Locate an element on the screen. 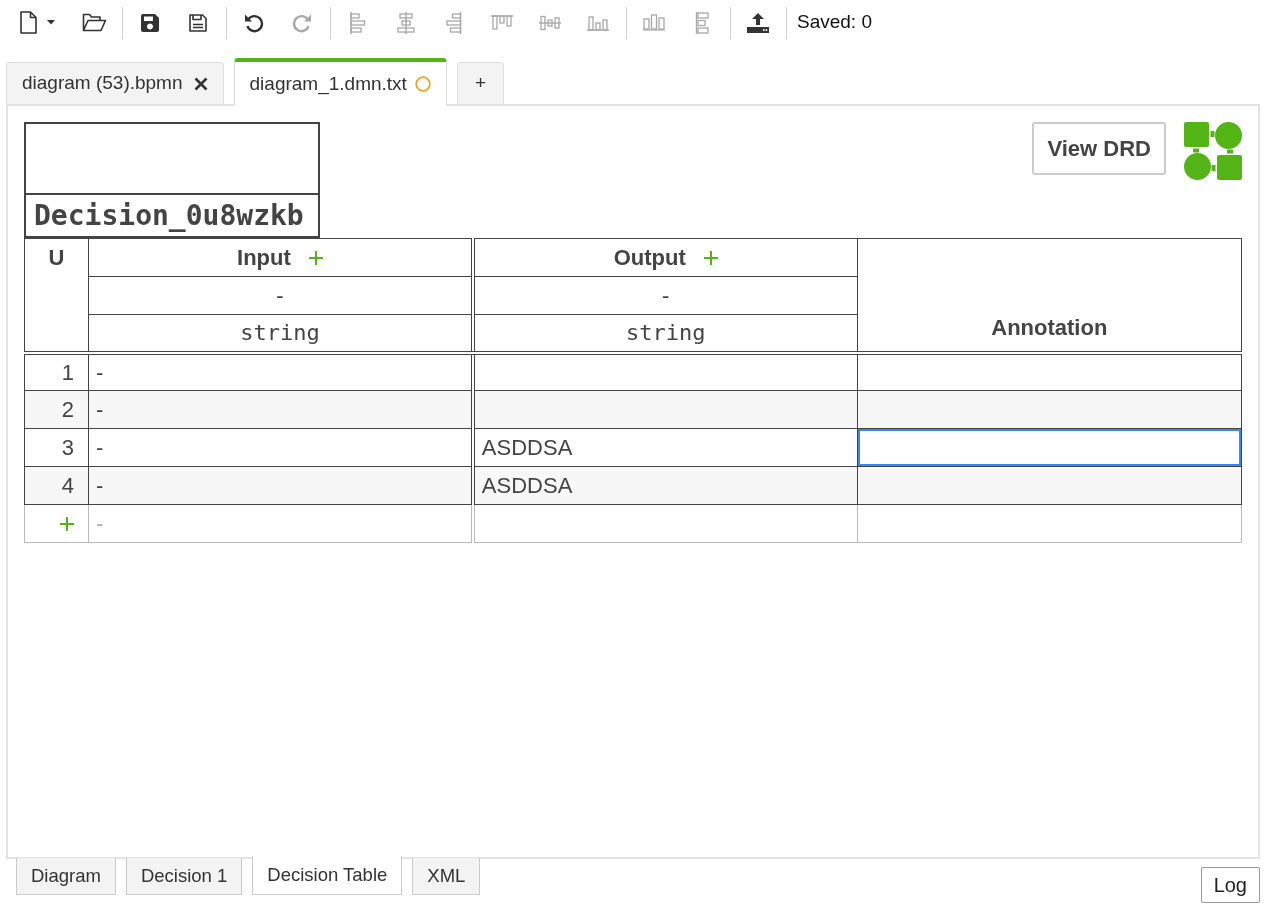 This screenshot has height=911, width=1266. distribute-horizontal-icon is located at coordinates (654, 22).